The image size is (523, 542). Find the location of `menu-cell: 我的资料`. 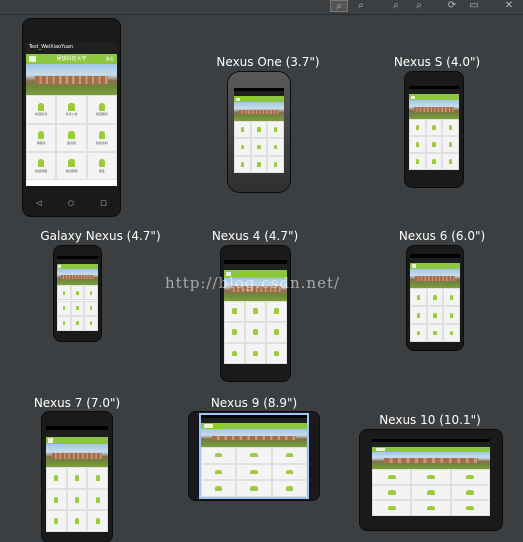

menu-cell: 我的资料 is located at coordinates (101, 137).